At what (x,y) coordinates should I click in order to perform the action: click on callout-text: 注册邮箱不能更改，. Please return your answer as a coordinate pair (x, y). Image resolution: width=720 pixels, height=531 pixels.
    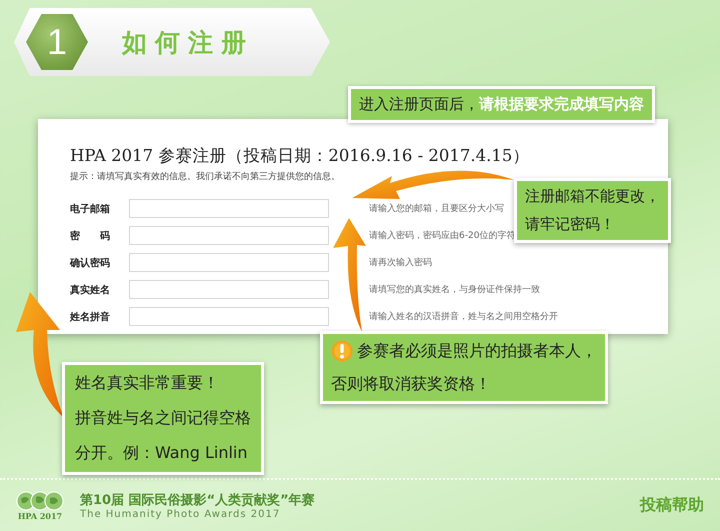
    Looking at the image, I should click on (592, 196).